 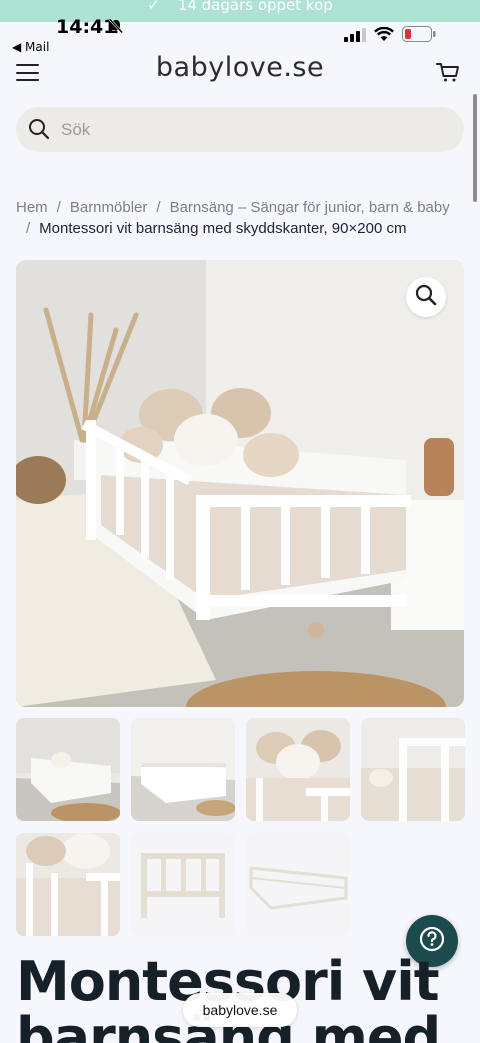 I want to click on battery-icon, so click(x=419, y=36).